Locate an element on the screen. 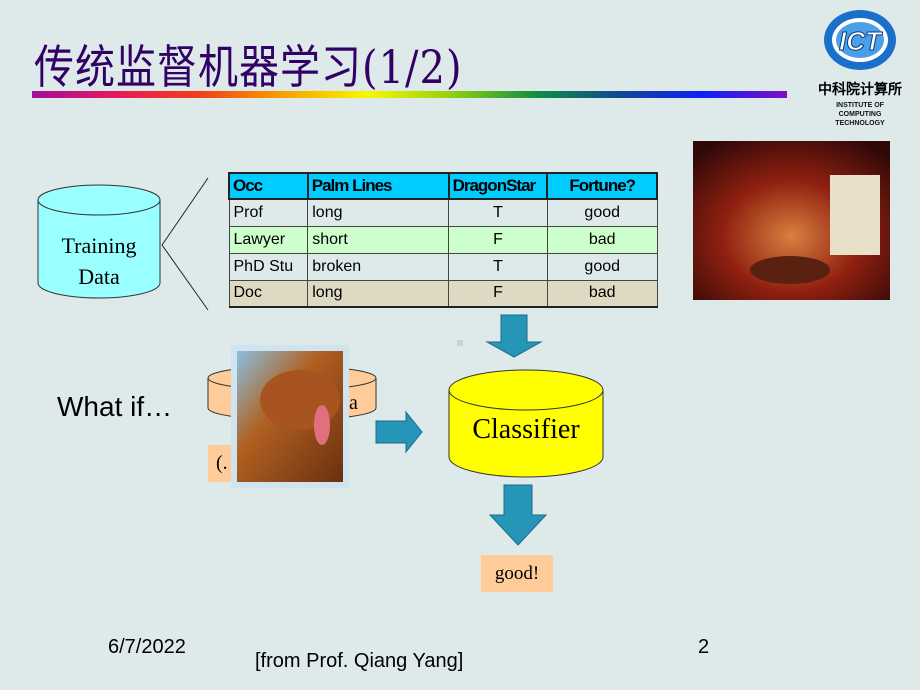 The height and width of the screenshot is (690, 920). cell: Prof is located at coordinates (268, 212).